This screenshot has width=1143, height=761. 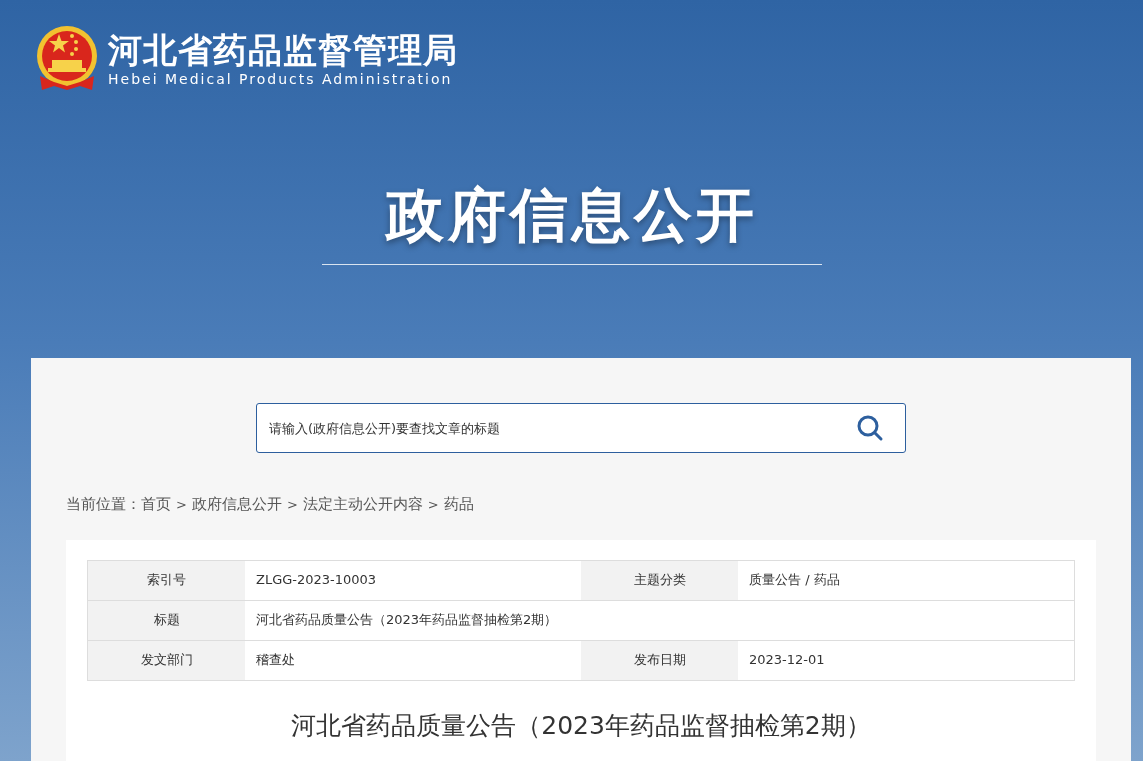 I want to click on table-label-cell: 标题, so click(x=166, y=620).